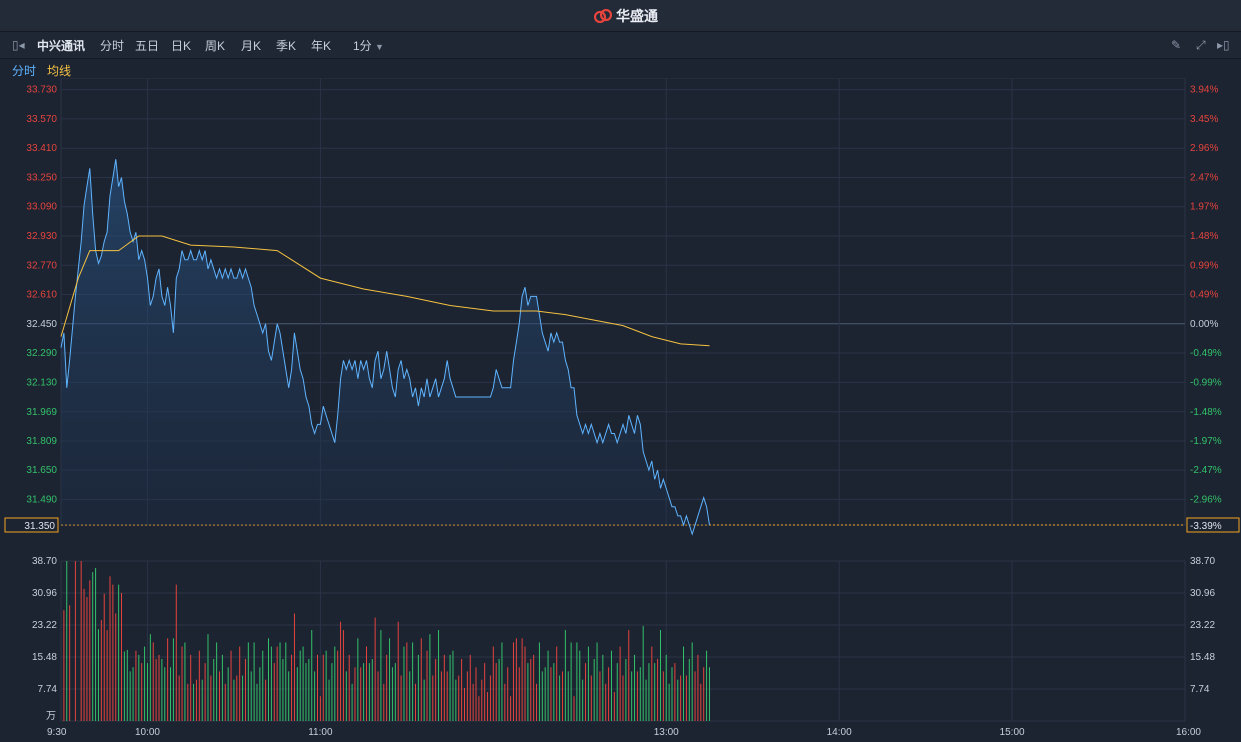 The width and height of the screenshot is (1241, 742). What do you see at coordinates (41, 412) in the screenshot?
I see `price-tick-label: 31.969` at bounding box center [41, 412].